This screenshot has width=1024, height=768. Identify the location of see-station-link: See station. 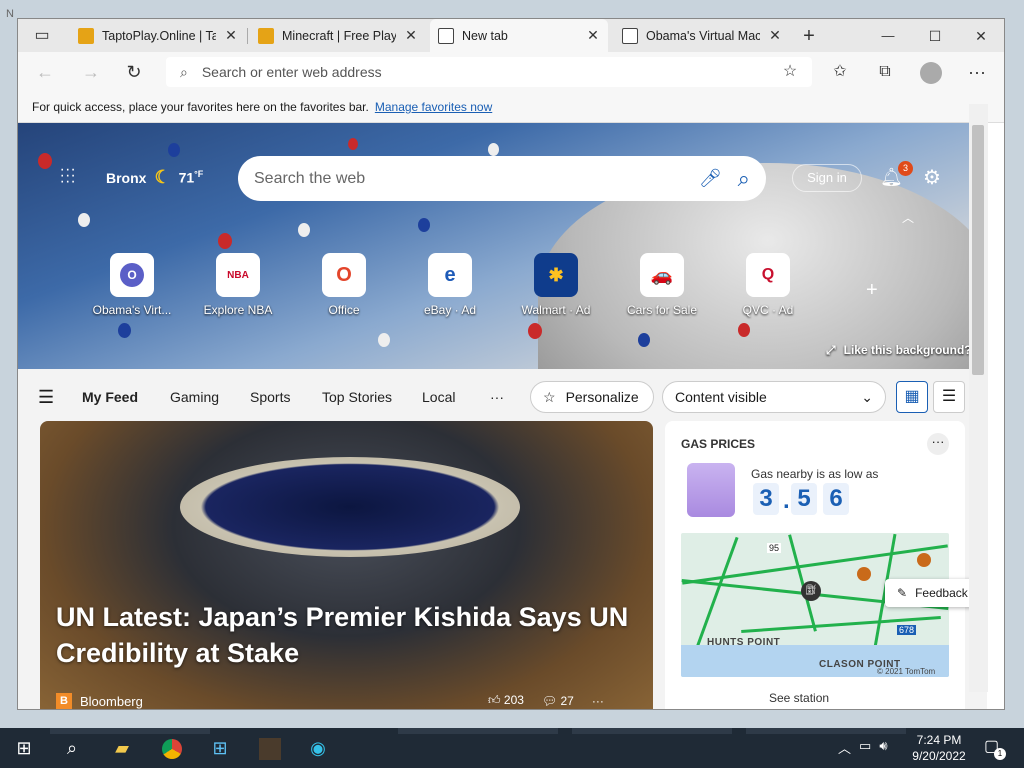
(799, 698).